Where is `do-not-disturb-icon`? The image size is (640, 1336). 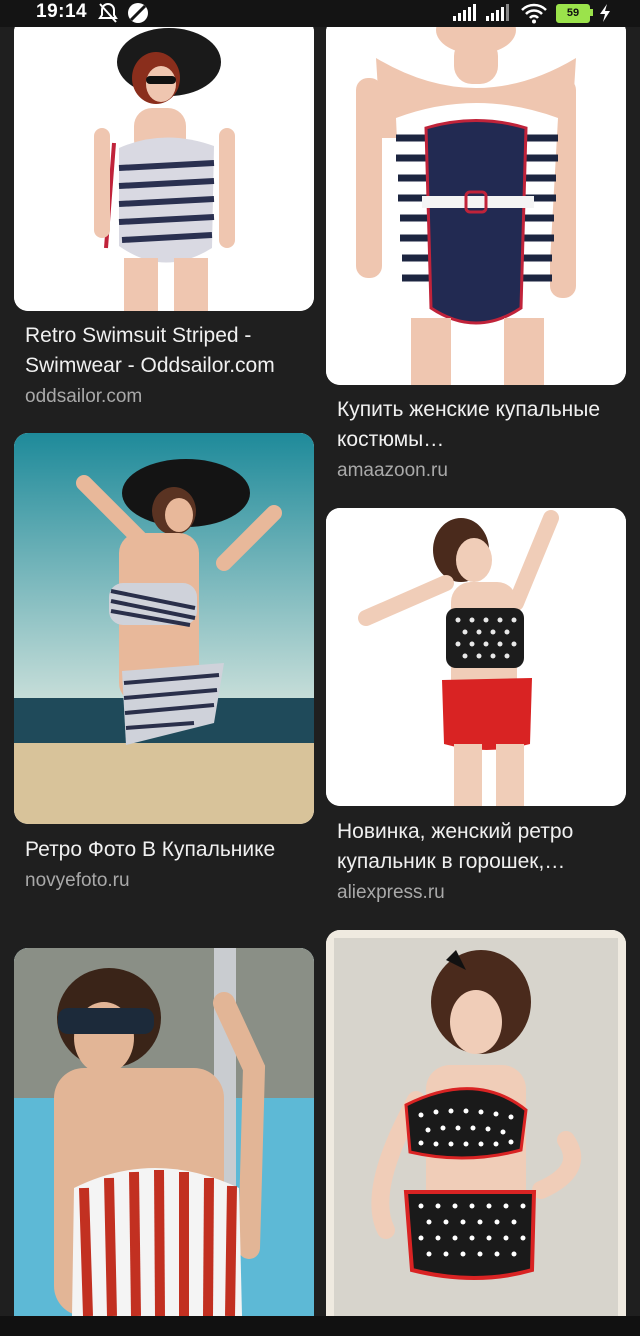 do-not-disturb-icon is located at coordinates (138, 15).